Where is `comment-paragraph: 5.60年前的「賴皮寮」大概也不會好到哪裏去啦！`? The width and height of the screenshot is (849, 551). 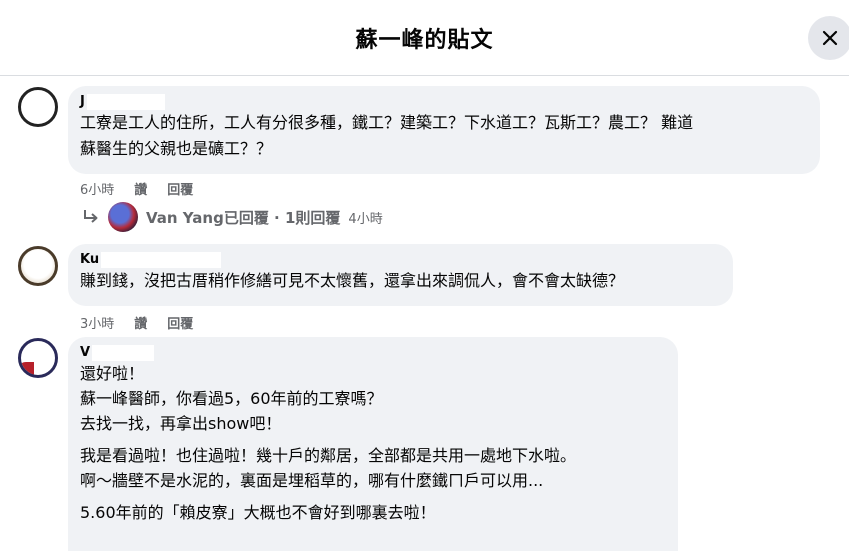
comment-paragraph: 5.60年前的「賴皮寮」大概也不會好到哪裏去啦！ is located at coordinates (258, 512).